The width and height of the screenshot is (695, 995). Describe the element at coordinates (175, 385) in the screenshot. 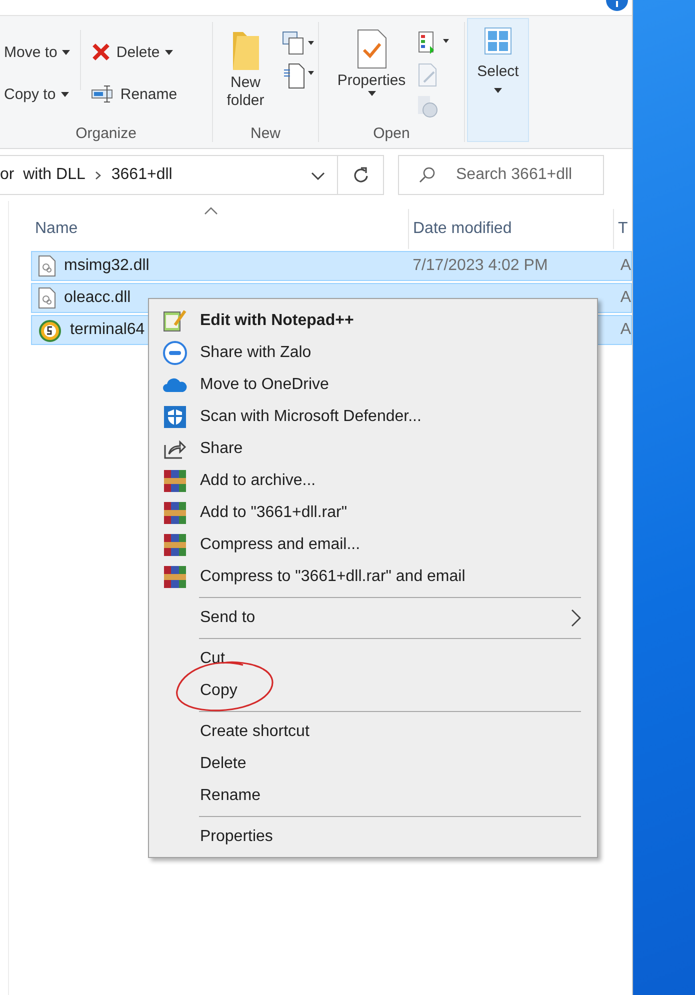

I see `cloud-icon` at that location.